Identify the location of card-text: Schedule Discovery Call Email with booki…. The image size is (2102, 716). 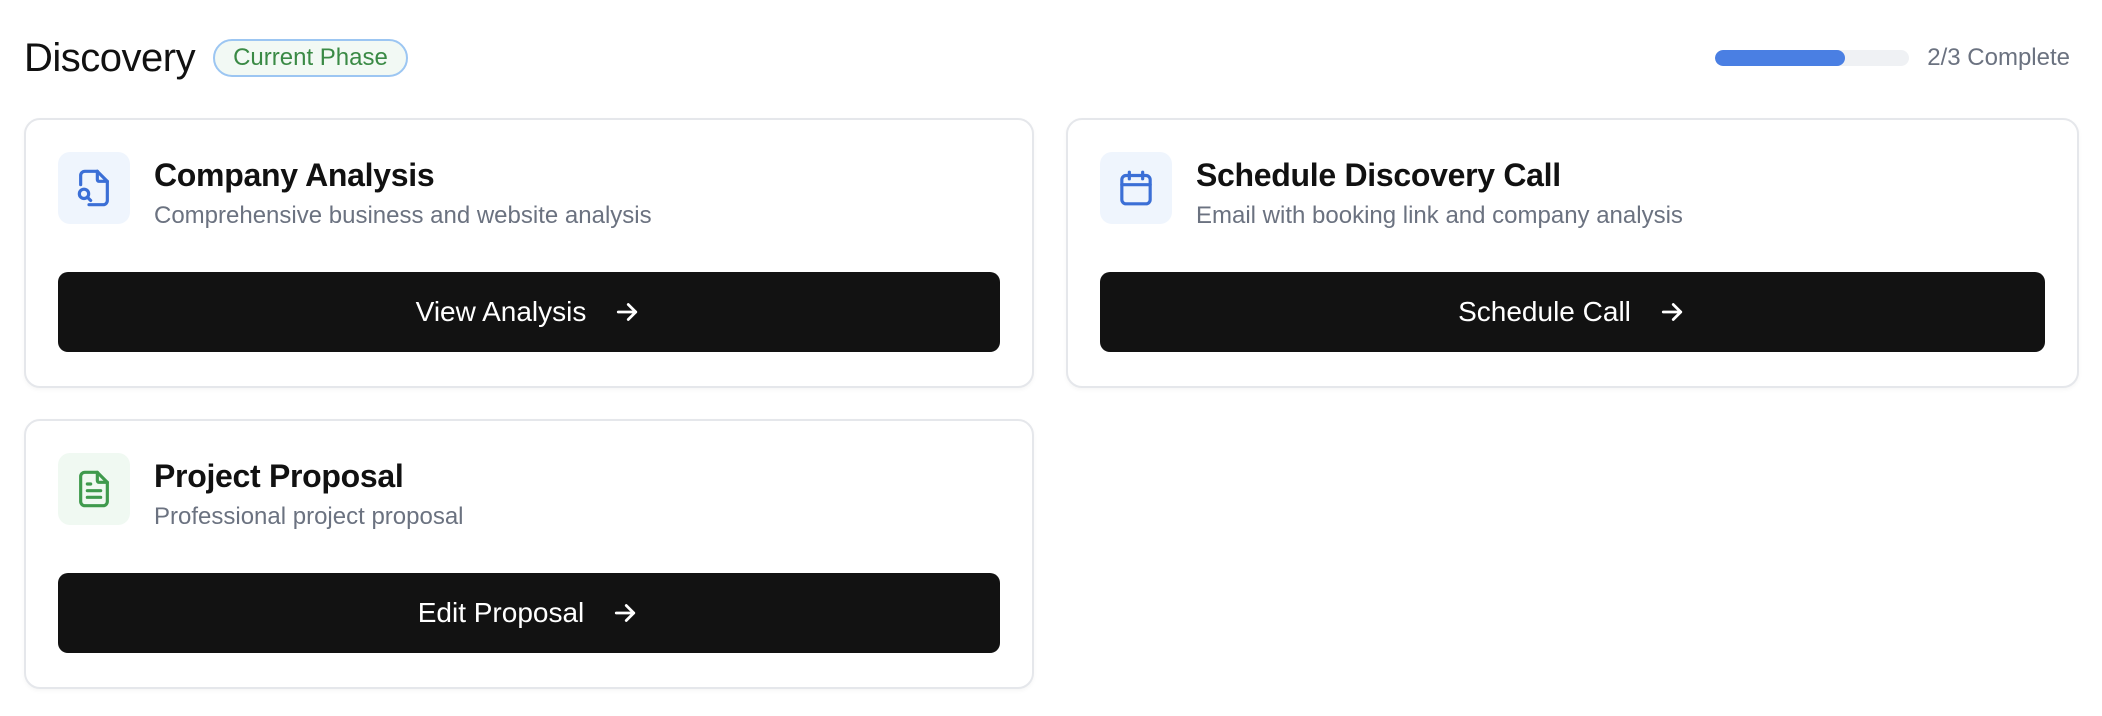
(1439, 191).